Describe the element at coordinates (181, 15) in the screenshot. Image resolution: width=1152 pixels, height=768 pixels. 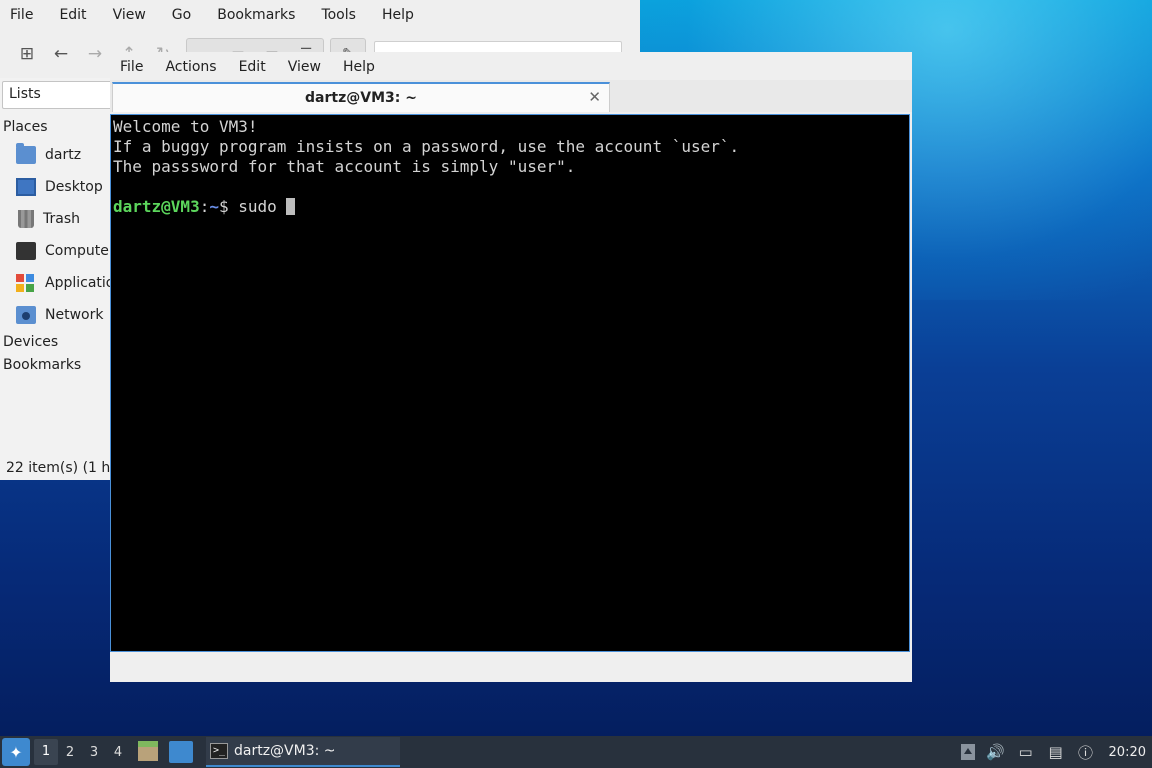
I see `fm-menu-go: Go` at that location.